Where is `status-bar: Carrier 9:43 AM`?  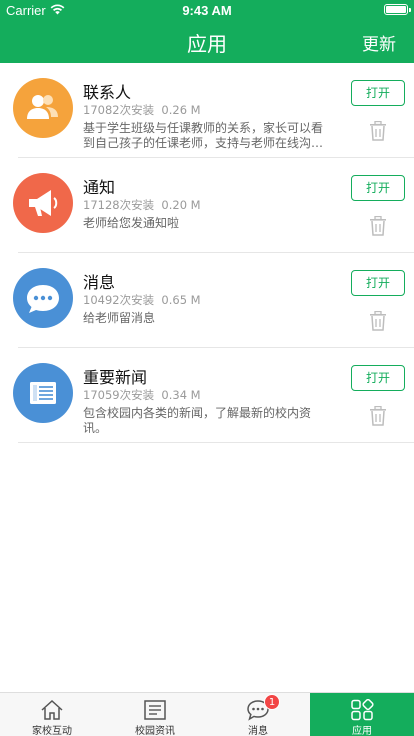
status-bar: Carrier 9:43 AM is located at coordinates (207, 10).